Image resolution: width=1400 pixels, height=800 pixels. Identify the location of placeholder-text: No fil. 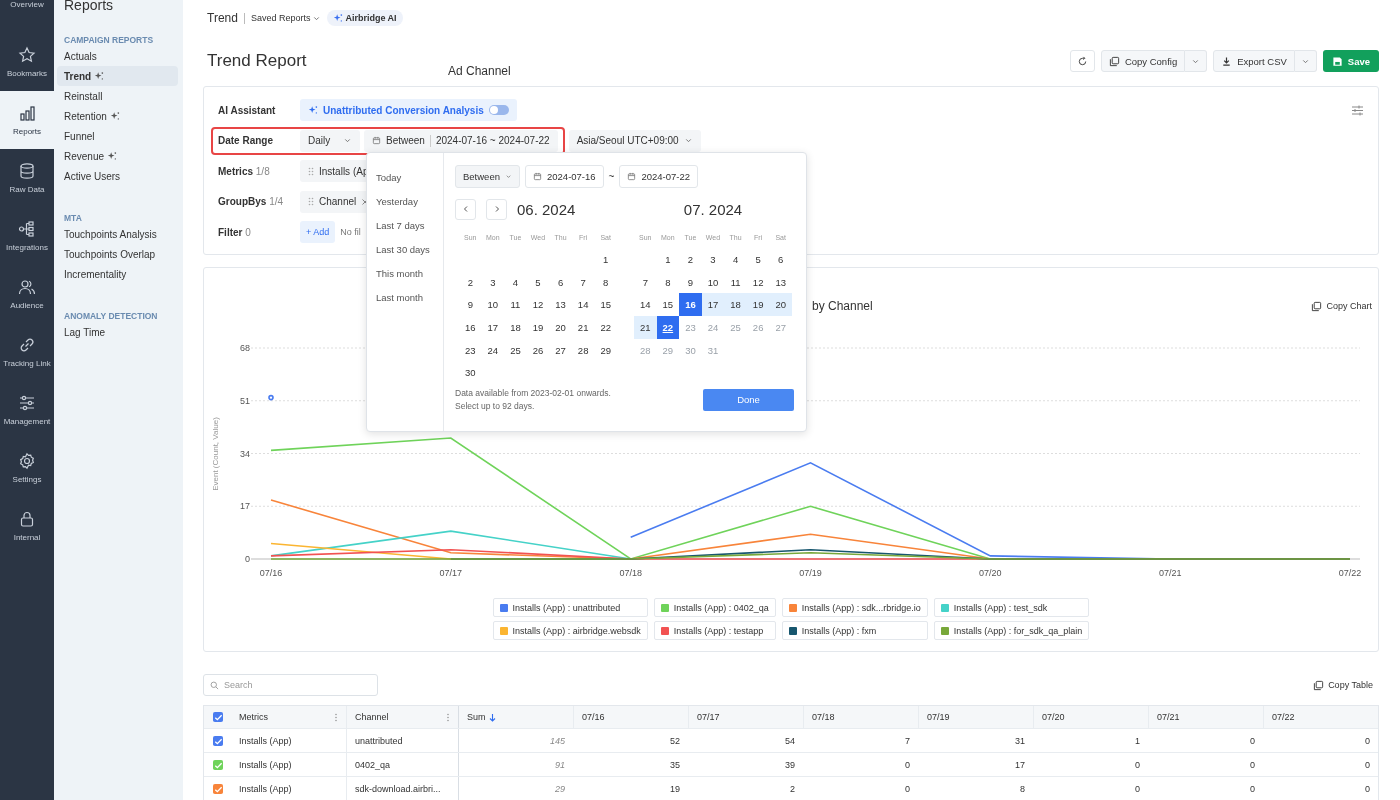
(350, 232).